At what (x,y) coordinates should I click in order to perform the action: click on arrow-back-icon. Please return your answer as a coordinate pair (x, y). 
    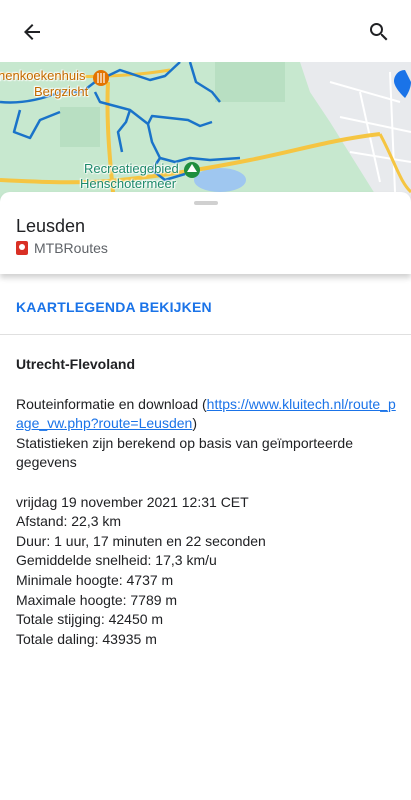
    Looking at the image, I should click on (32, 32).